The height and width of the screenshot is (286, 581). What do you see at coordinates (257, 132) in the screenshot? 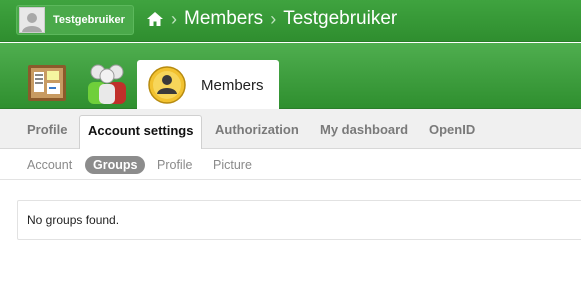
I see `tab-authorization: Authorization` at bounding box center [257, 132].